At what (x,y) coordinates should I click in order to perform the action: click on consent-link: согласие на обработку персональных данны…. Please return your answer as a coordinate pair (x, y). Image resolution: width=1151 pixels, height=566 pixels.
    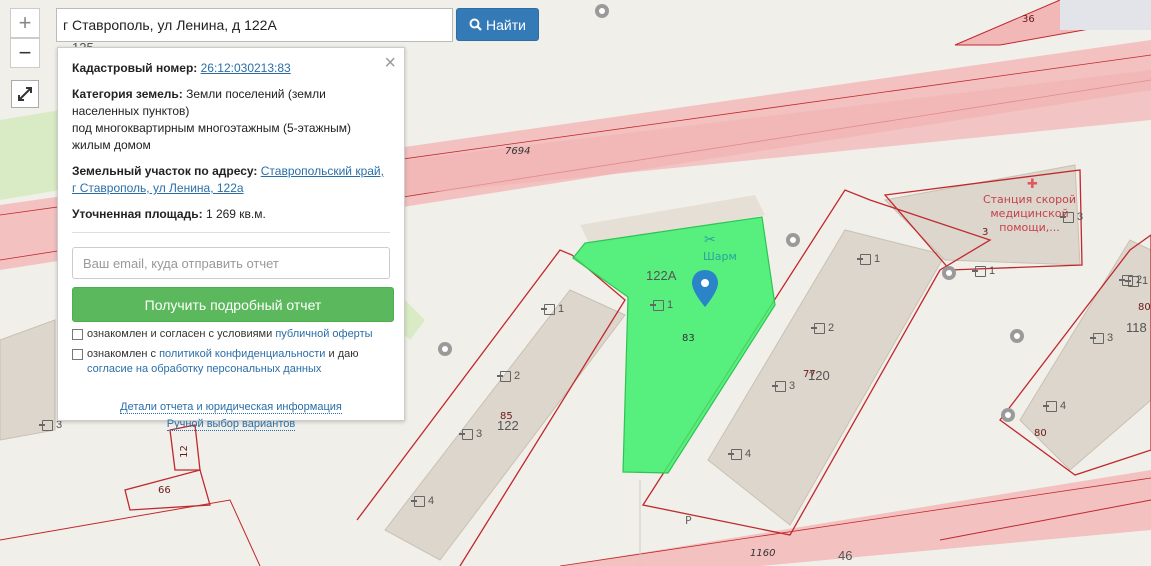
    Looking at the image, I should click on (204, 369).